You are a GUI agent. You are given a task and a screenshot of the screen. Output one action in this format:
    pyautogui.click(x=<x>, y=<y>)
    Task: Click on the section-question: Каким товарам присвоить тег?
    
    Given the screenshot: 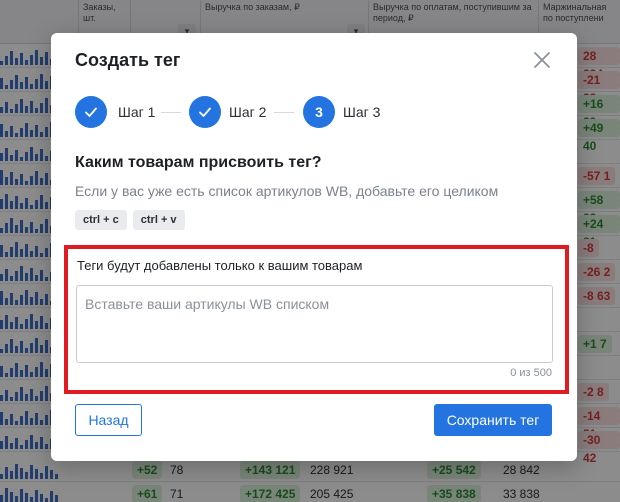 What is the action you would take?
    pyautogui.click(x=198, y=162)
    